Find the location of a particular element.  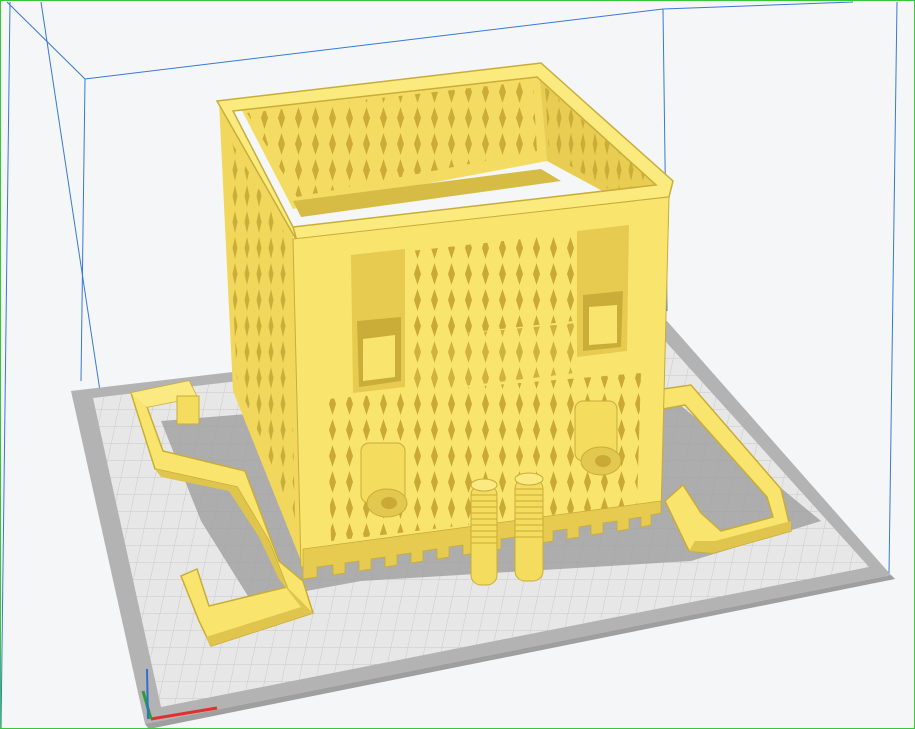

threaded-pin-right is located at coordinates (529, 527).